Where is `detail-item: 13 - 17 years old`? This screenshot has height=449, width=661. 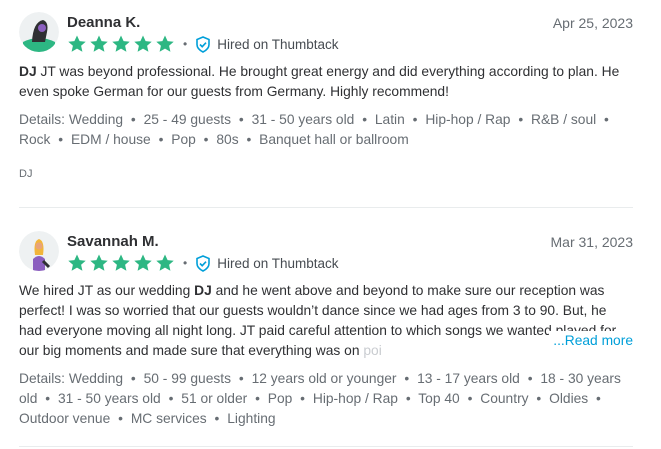 detail-item: 13 - 17 years old is located at coordinates (468, 378).